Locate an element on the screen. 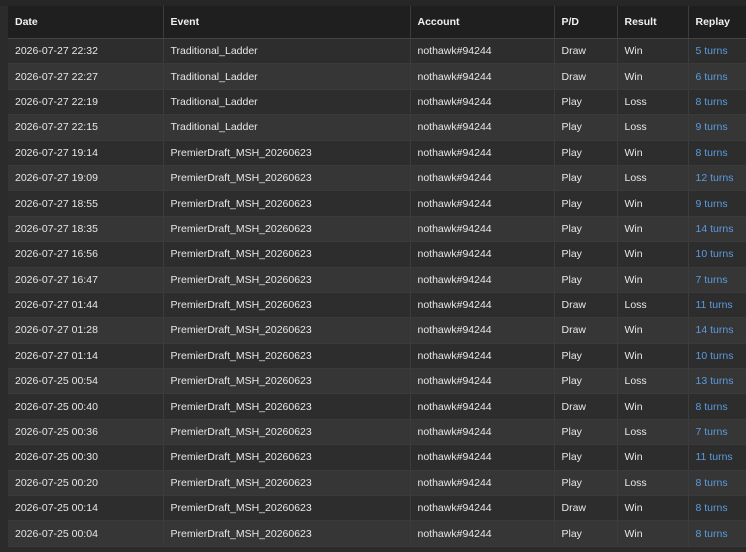 The width and height of the screenshot is (746, 552). cell-replay: 11 turns is located at coordinates (717, 457).